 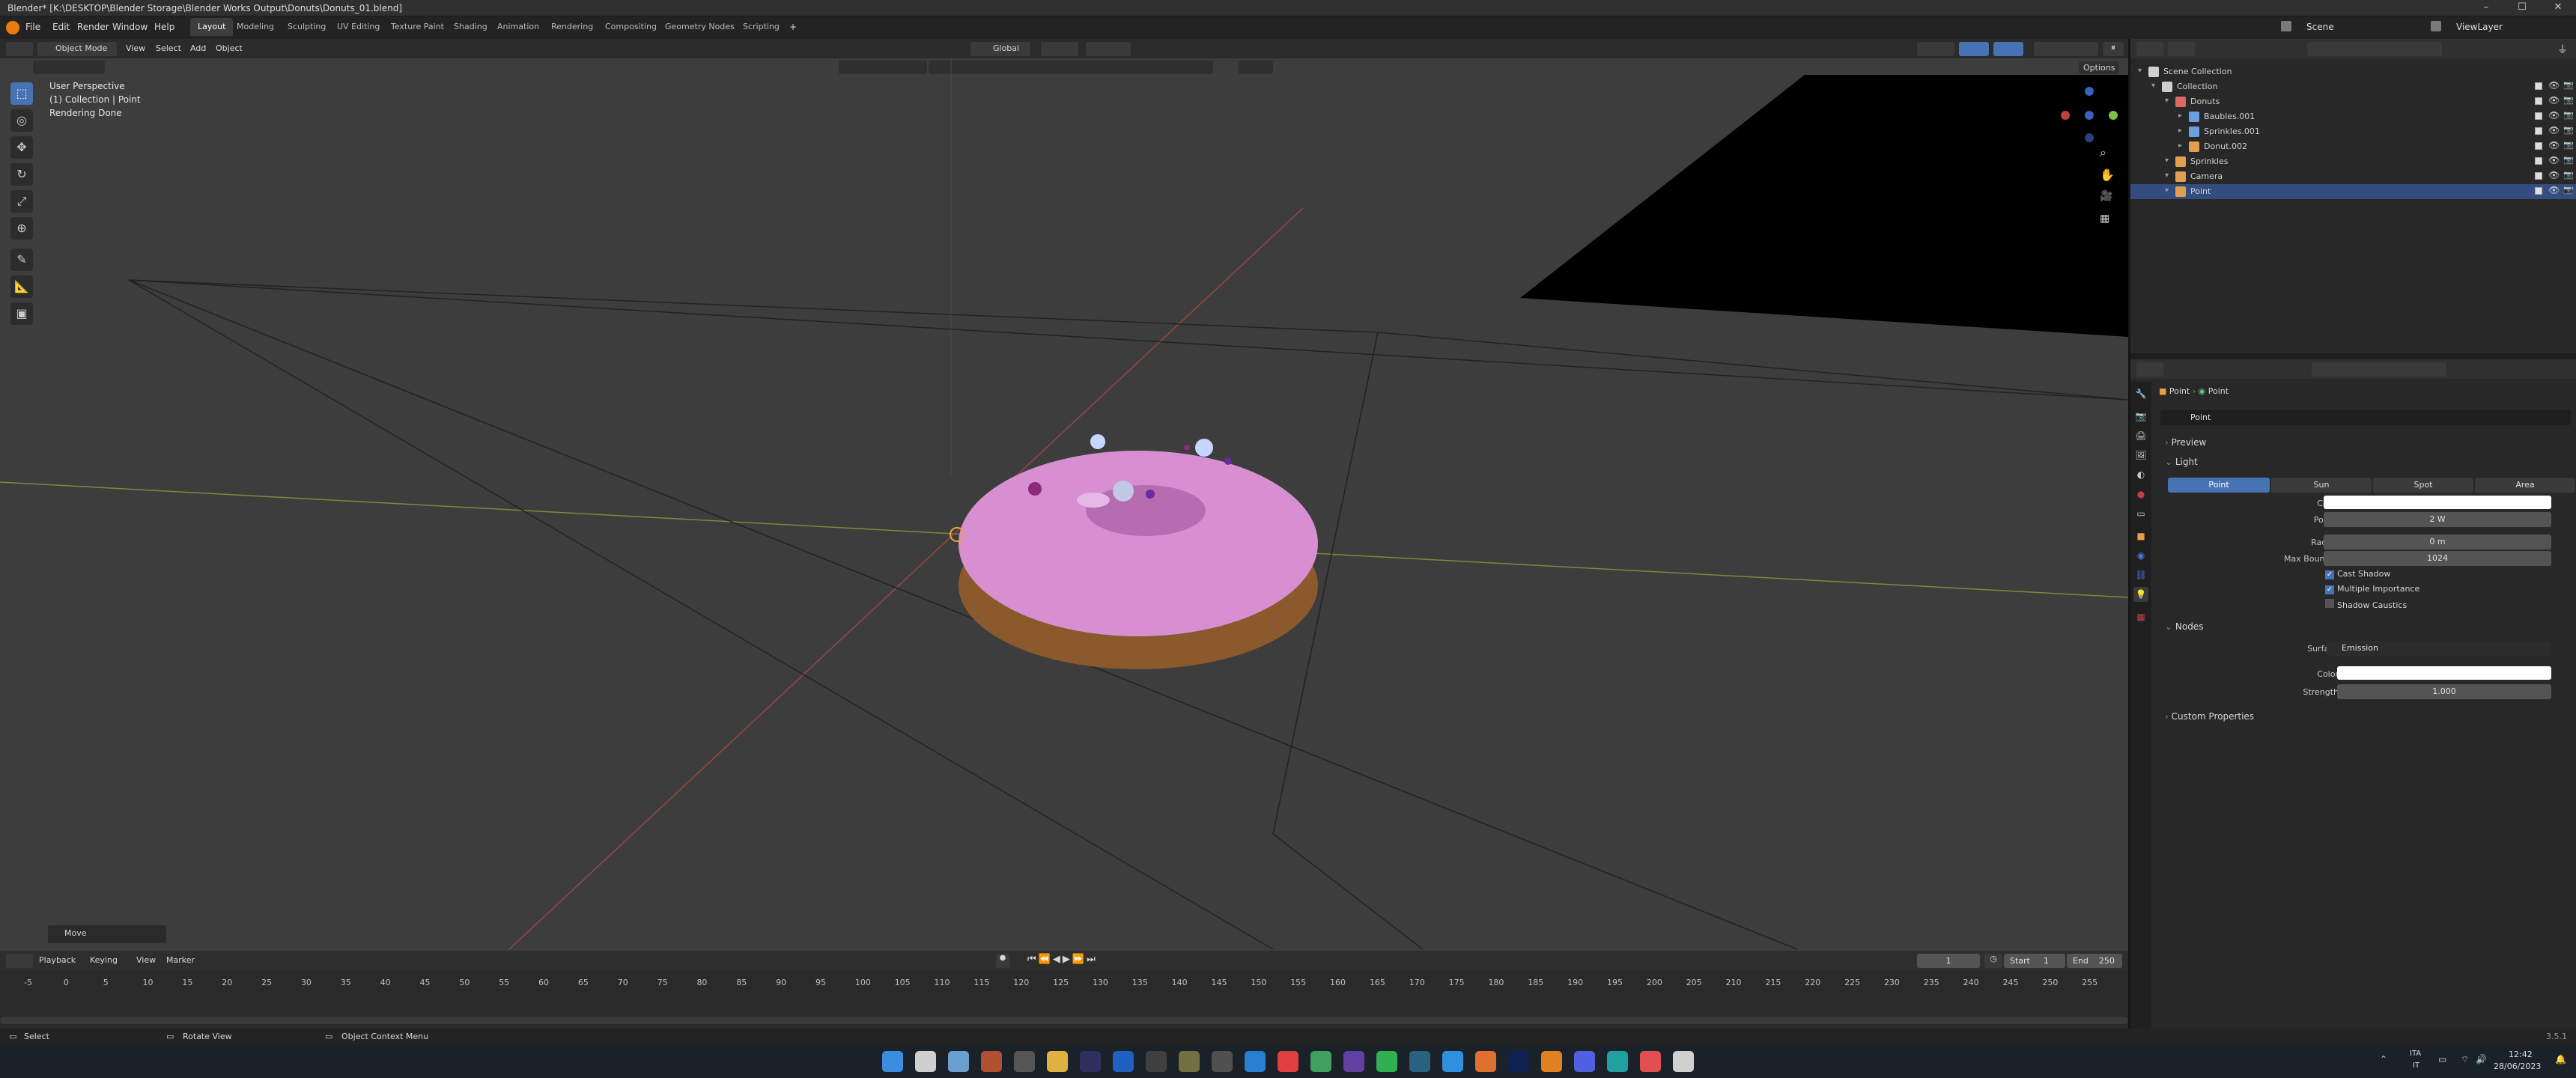 I want to click on telegram-icon, so click(x=1452, y=1061).